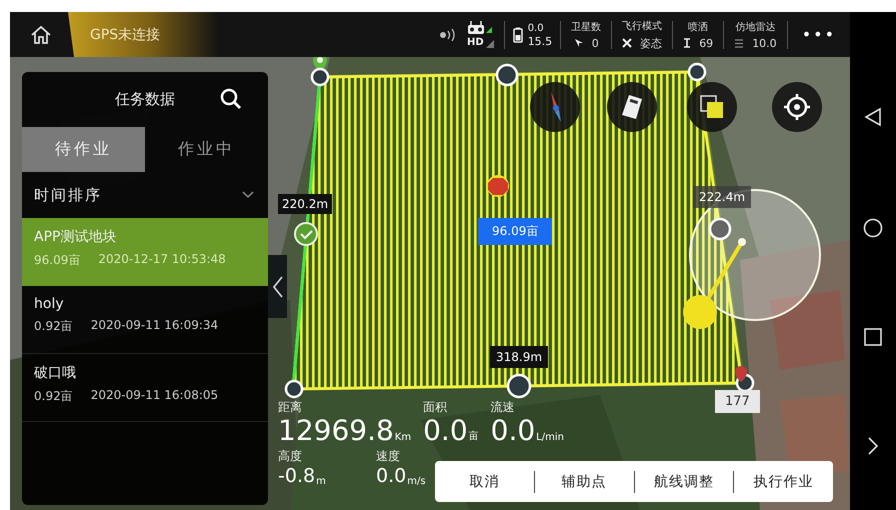 The image size is (896, 510). I want to click on action-button: 航线调整, so click(684, 481).